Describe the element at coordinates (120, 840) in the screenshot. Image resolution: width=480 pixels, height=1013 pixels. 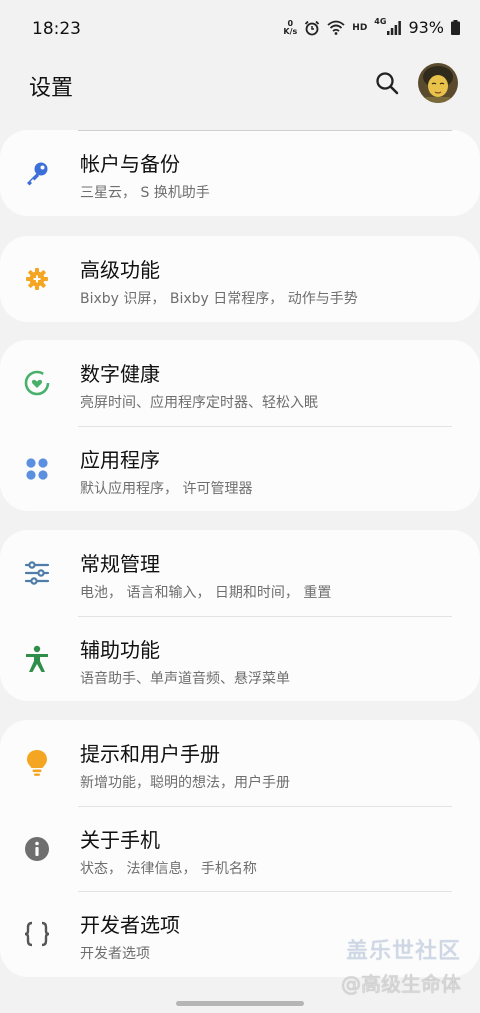
I see `setting-item-title: 关于手机` at that location.